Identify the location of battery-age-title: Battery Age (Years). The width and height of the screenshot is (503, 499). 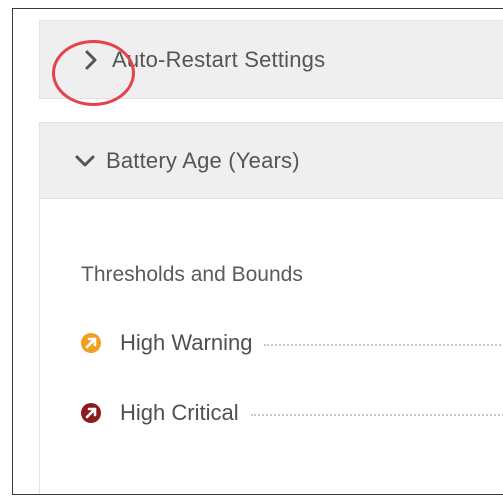
(203, 160).